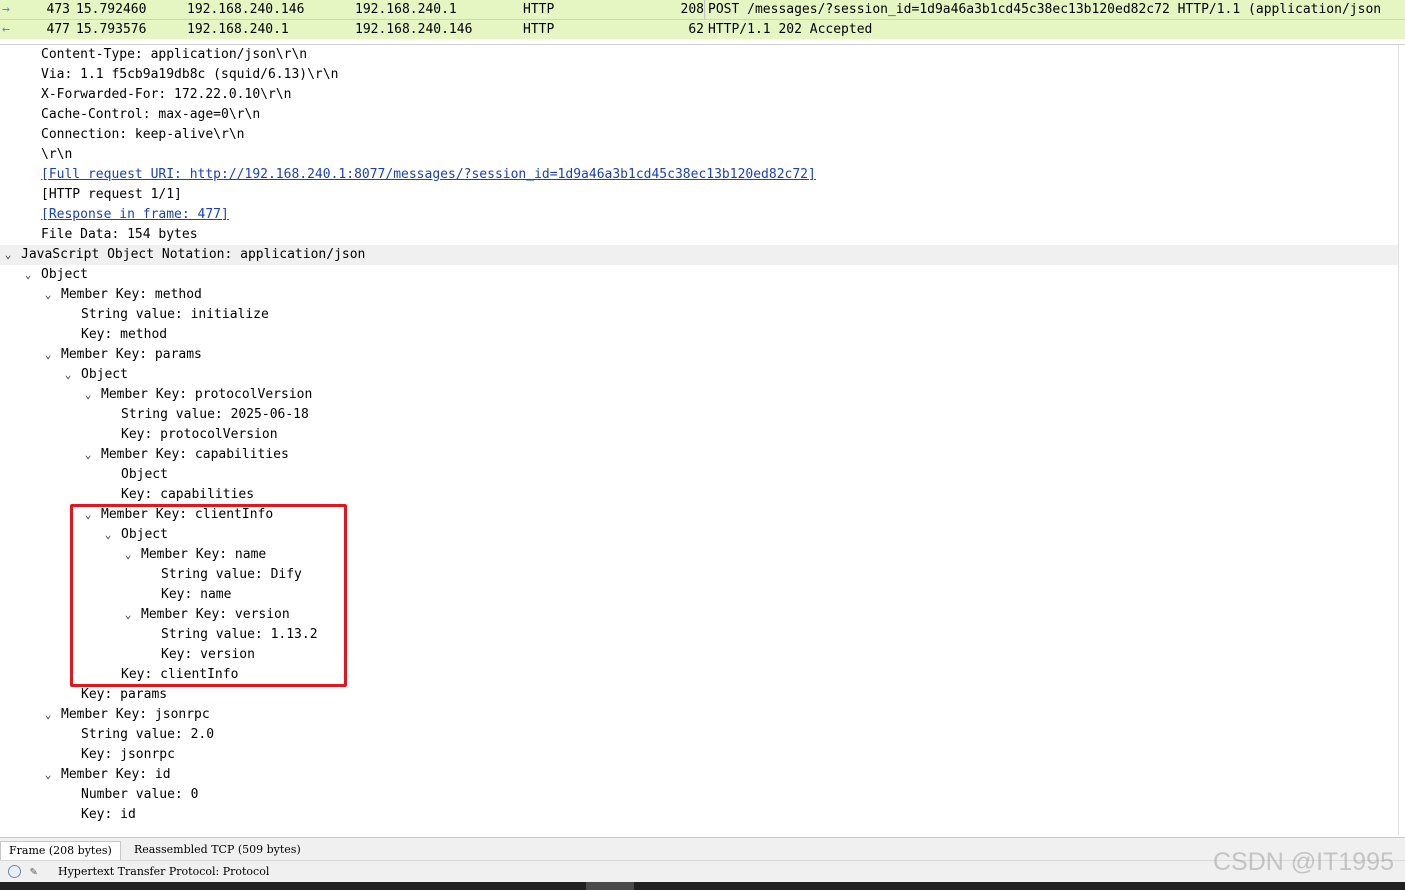  I want to click on tree-item-http-request: [HTTP request 1/1], so click(702, 195).